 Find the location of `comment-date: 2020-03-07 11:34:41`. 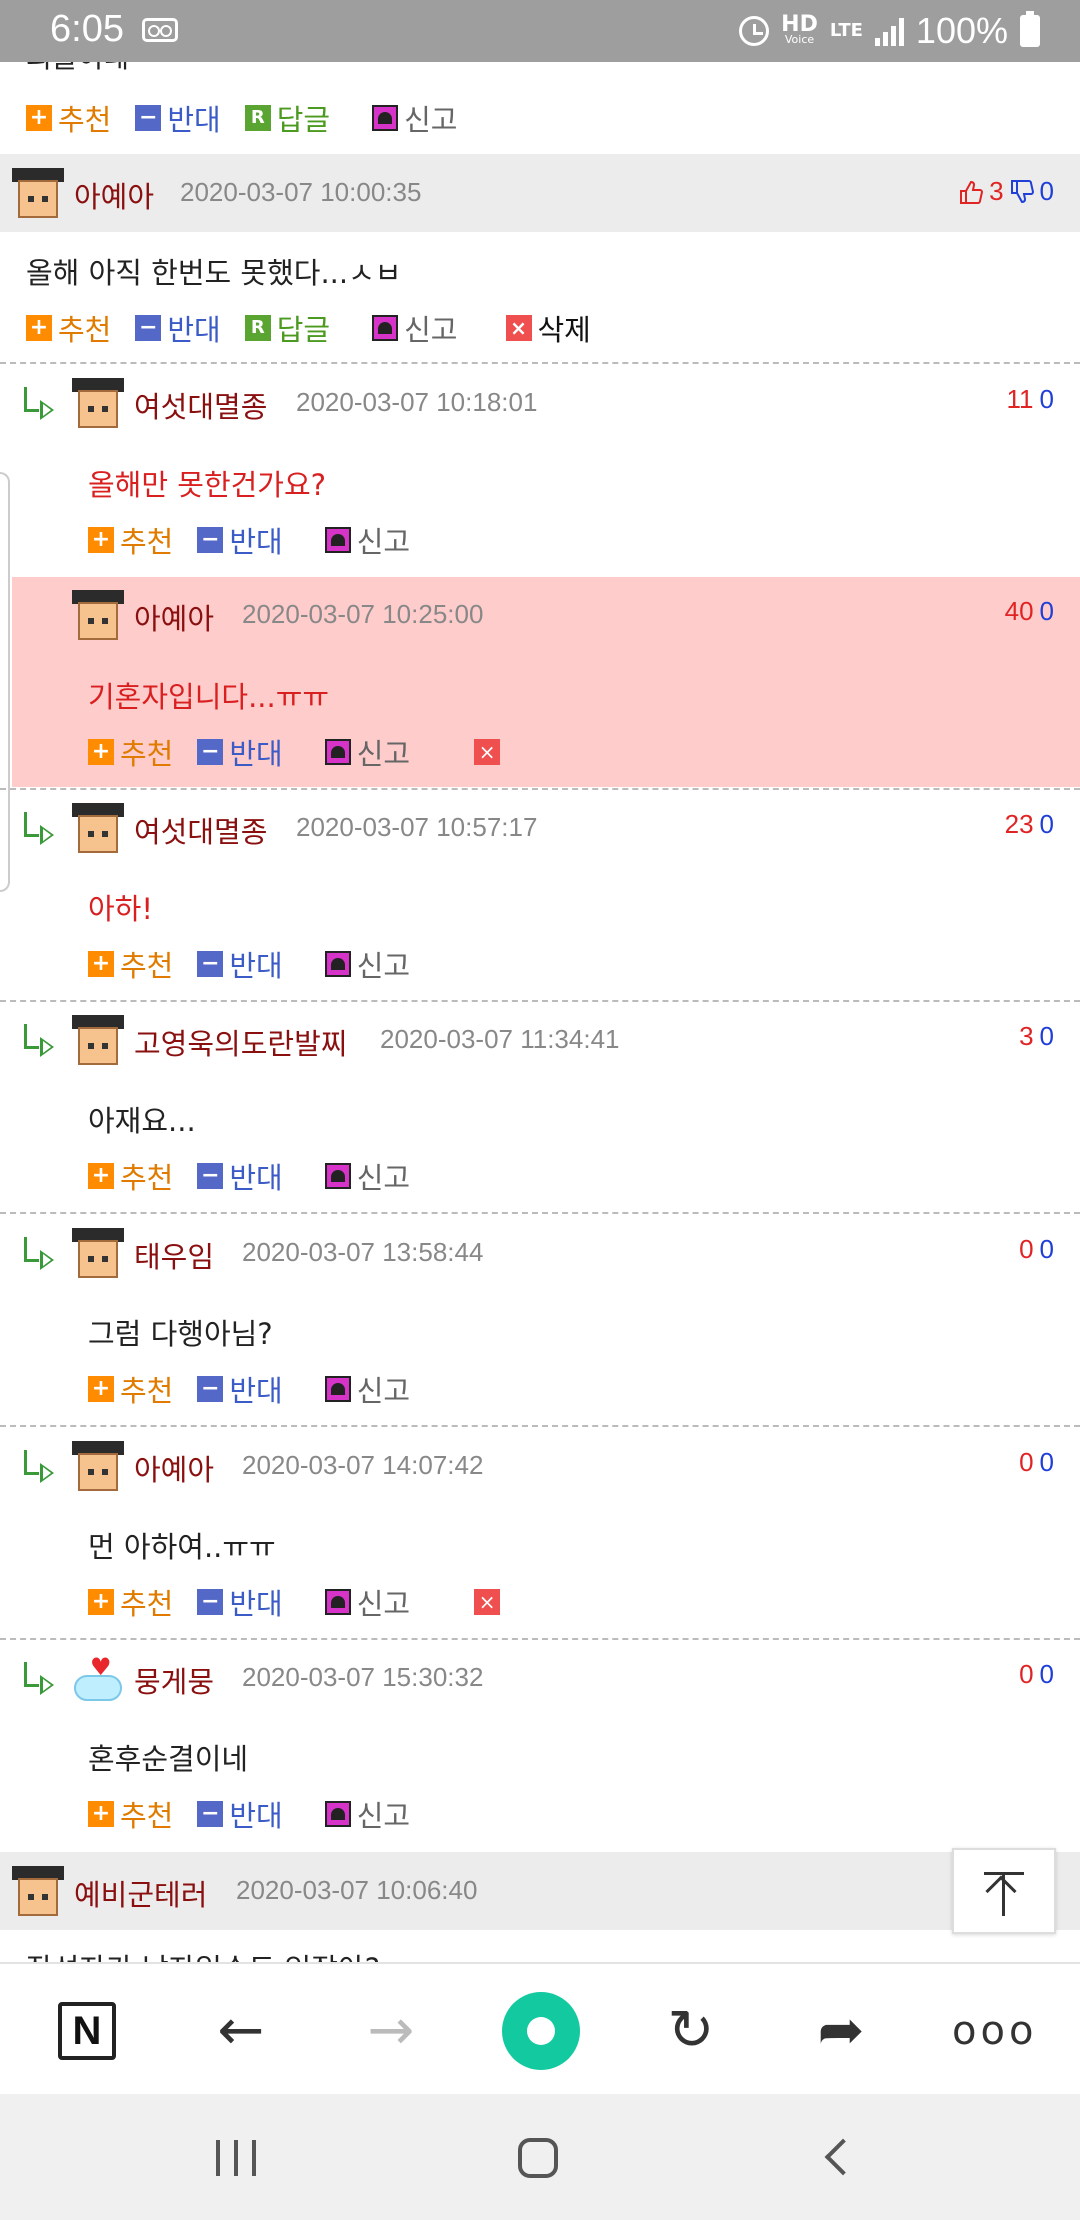

comment-date: 2020-03-07 11:34:41 is located at coordinates (500, 1039).